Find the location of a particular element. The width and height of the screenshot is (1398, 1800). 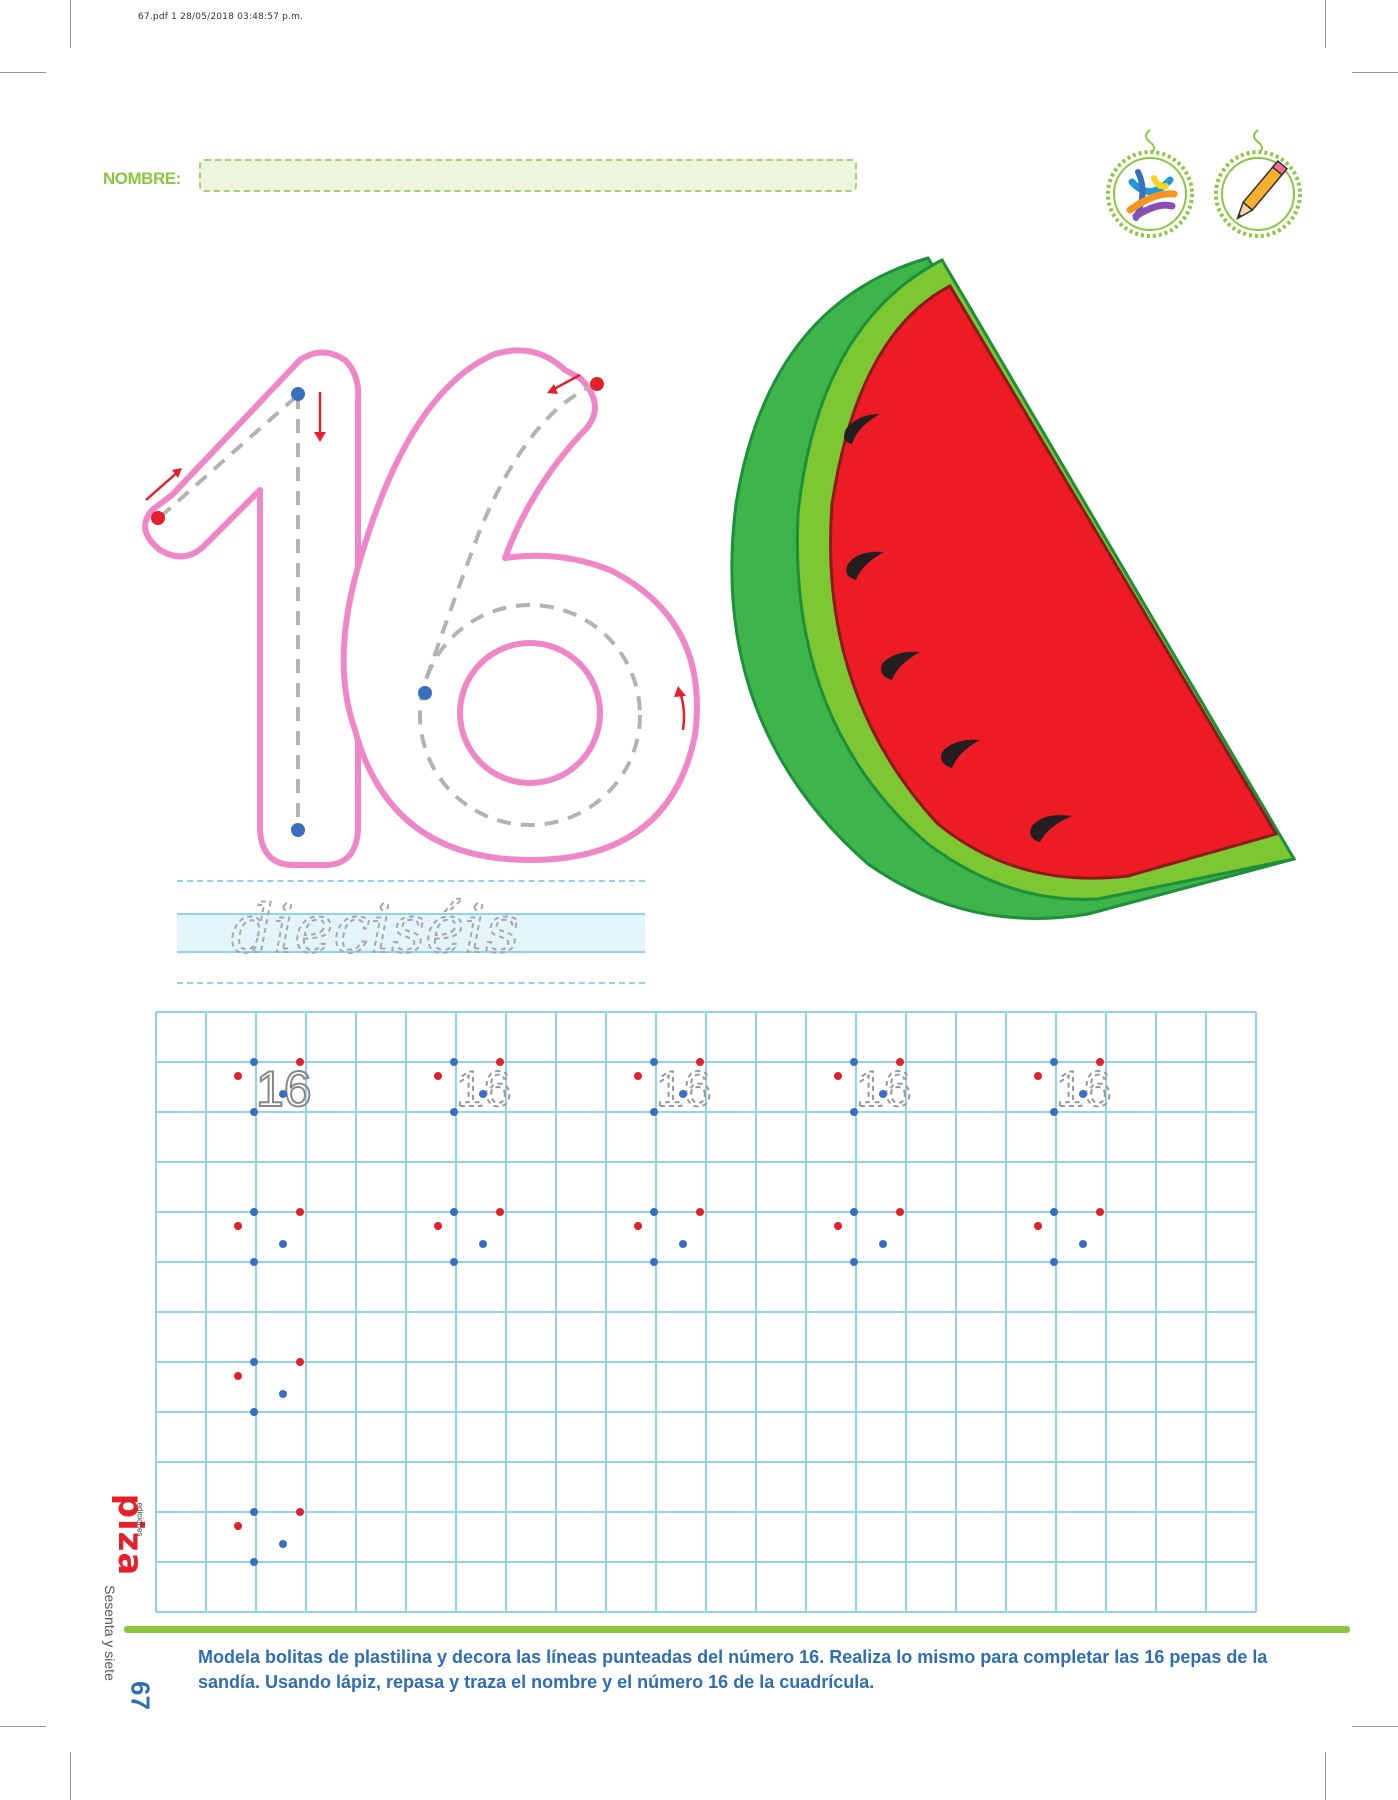

page-number: 67 is located at coordinates (140, 1695).